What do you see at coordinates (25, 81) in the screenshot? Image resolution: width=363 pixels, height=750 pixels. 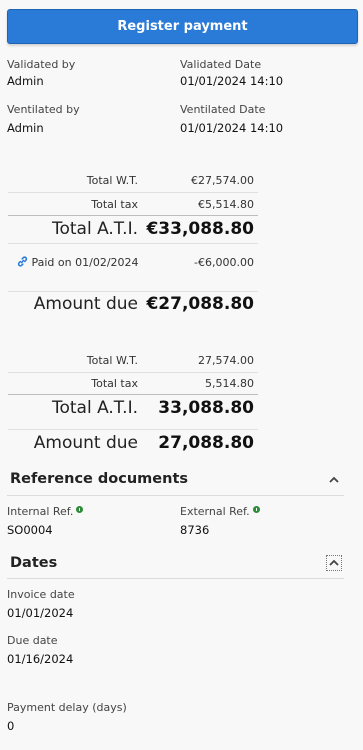 I see `validated-by-value: Admin` at bounding box center [25, 81].